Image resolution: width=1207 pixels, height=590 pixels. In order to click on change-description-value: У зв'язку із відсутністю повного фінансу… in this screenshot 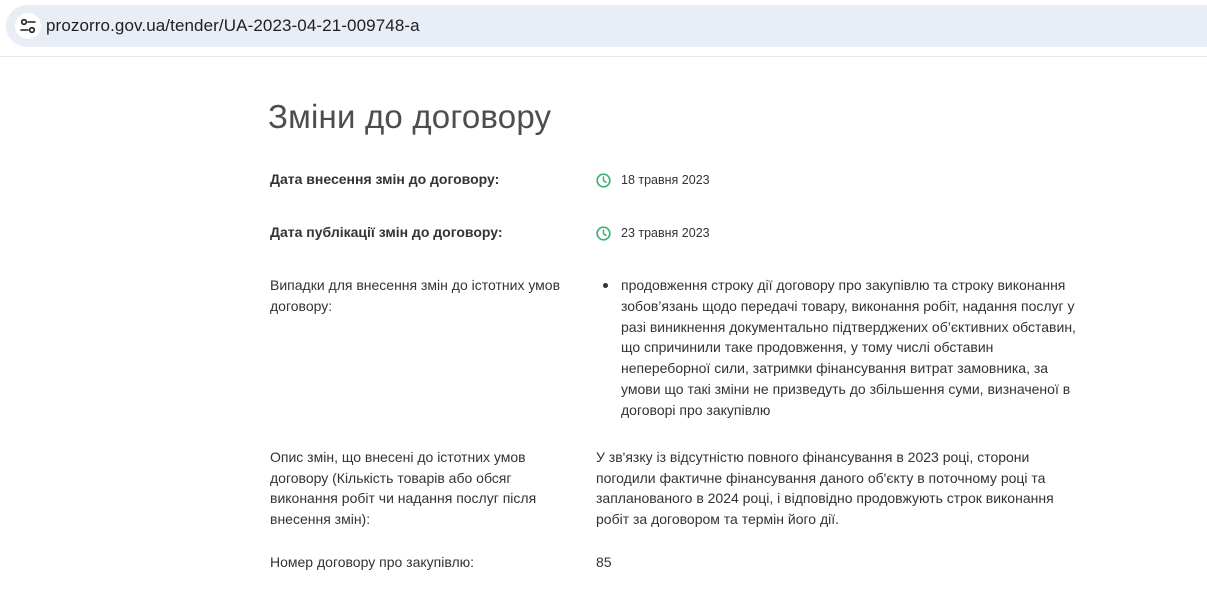, I will do `click(825, 488)`.